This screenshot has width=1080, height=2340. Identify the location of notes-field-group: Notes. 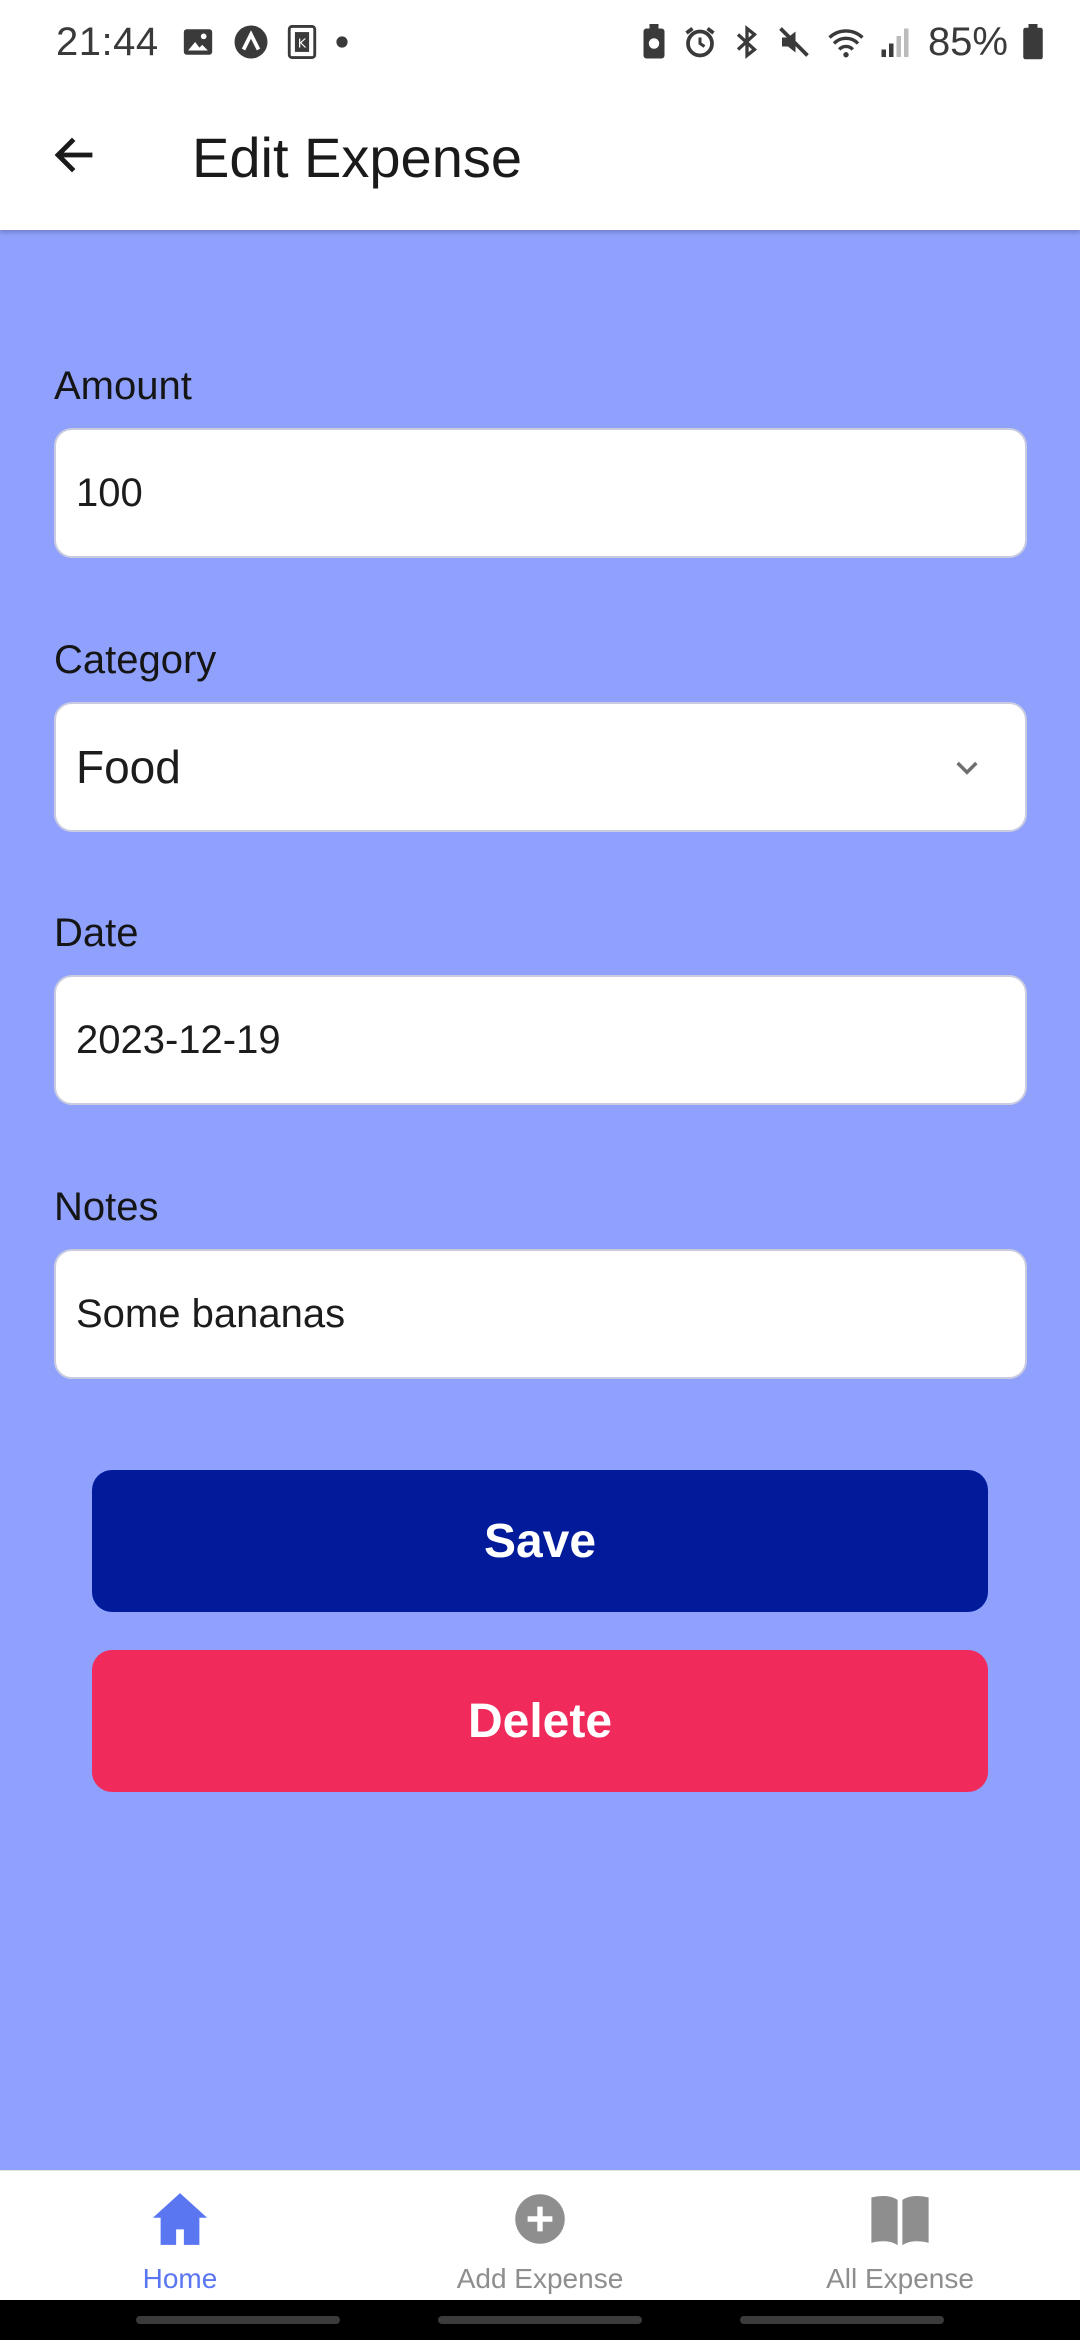
(540, 1279).